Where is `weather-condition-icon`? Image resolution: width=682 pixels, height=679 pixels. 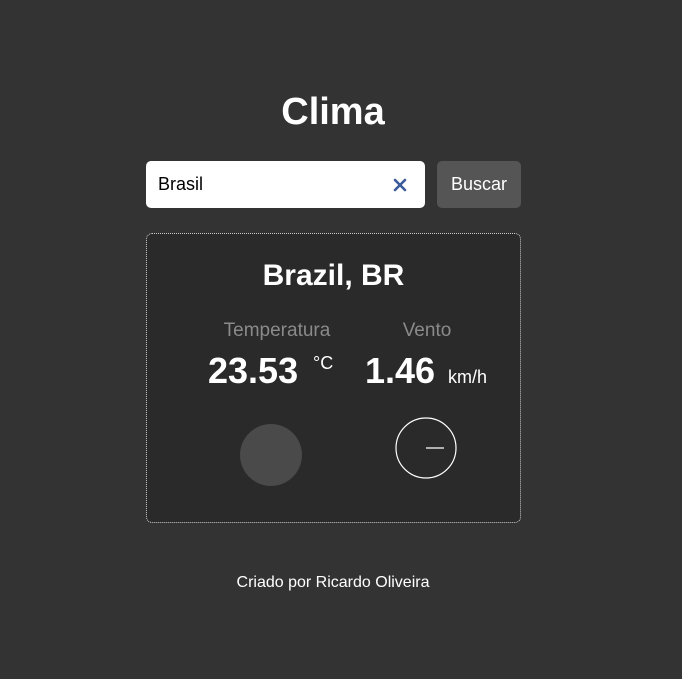 weather-condition-icon is located at coordinates (271, 455).